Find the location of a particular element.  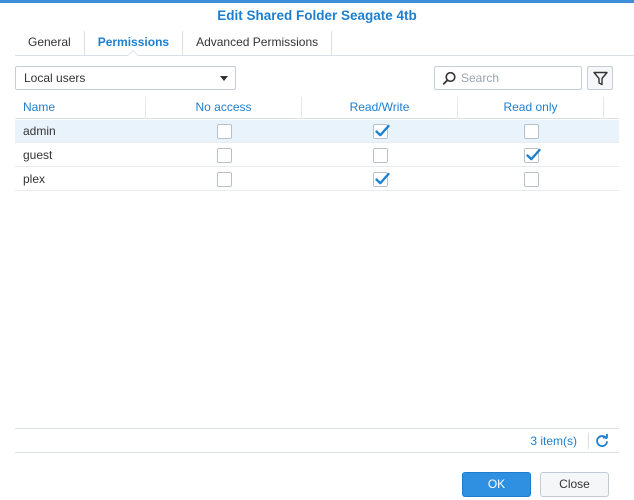

filter-icon is located at coordinates (600, 78).